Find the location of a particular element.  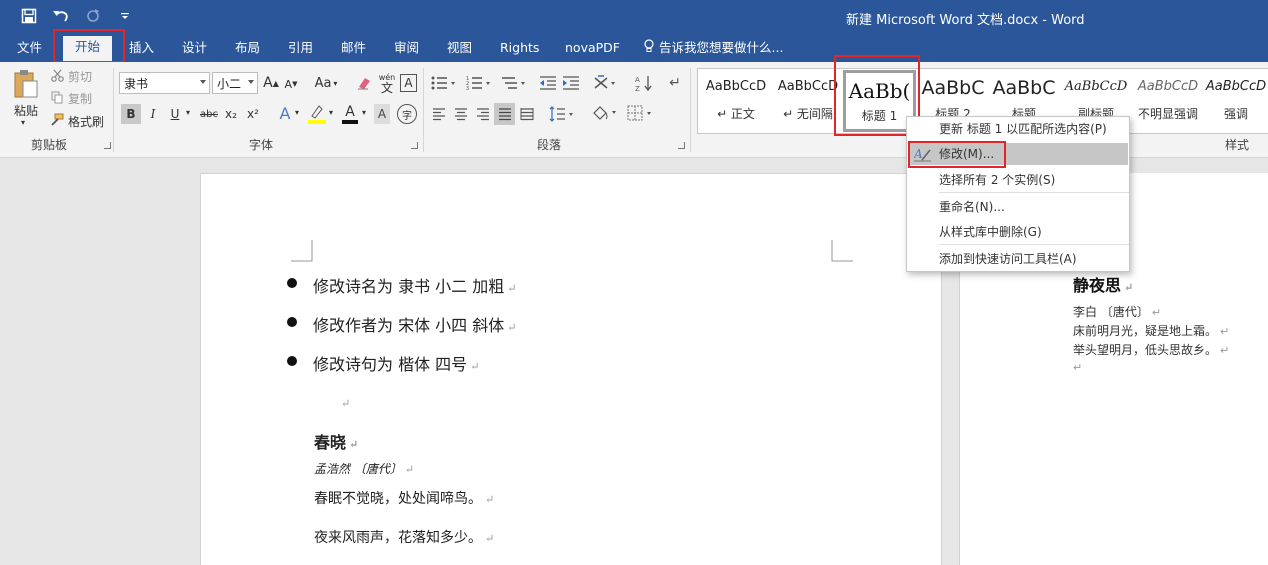

group-divider is located at coordinates (423, 110).